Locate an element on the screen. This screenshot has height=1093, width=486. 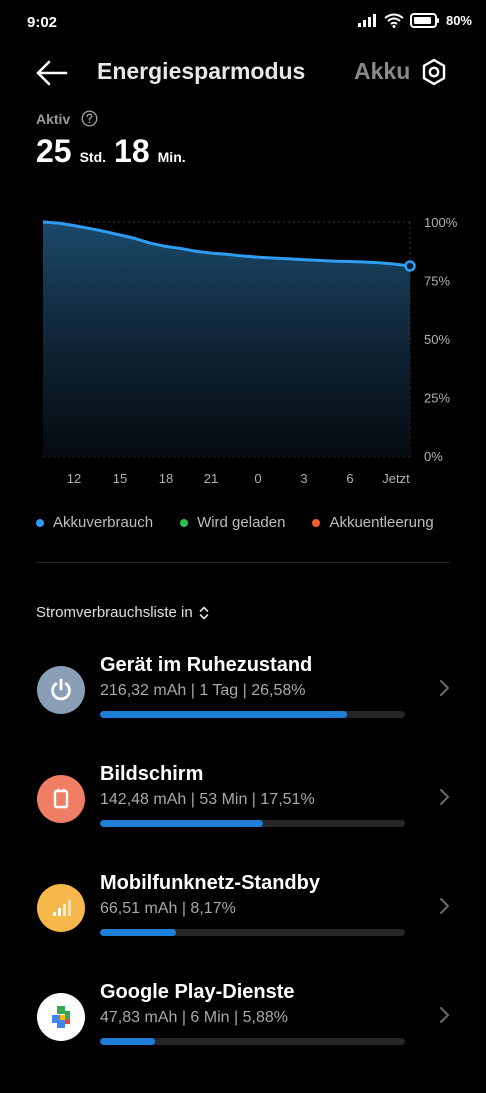
y-tick-label: 75% is located at coordinates (437, 281).